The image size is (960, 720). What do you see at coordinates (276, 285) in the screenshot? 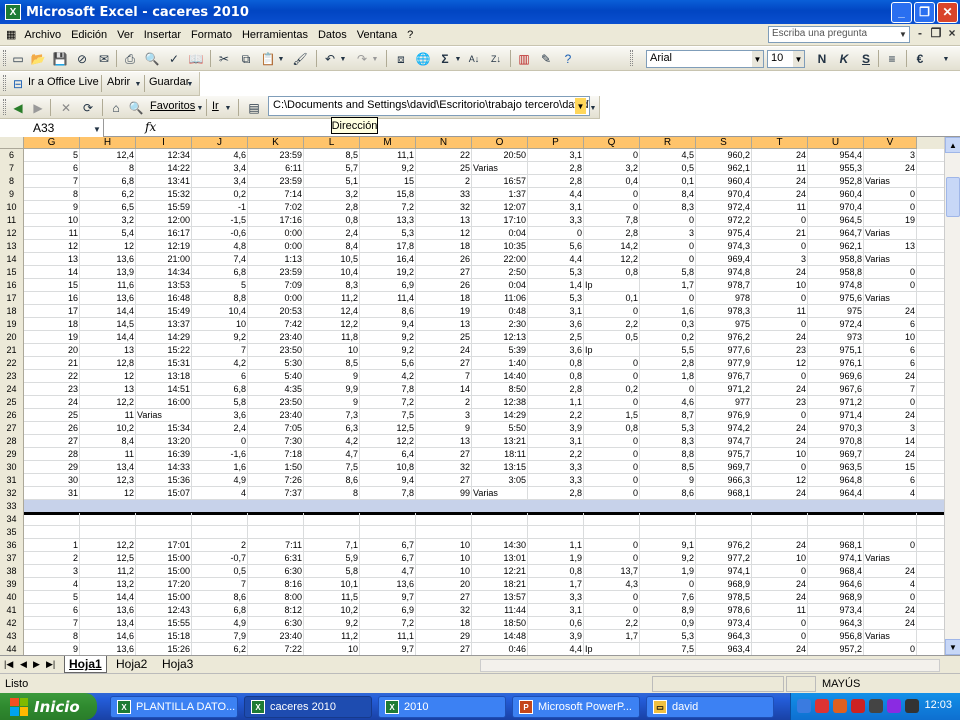
I see `cell: 7:09` at bounding box center [276, 285].